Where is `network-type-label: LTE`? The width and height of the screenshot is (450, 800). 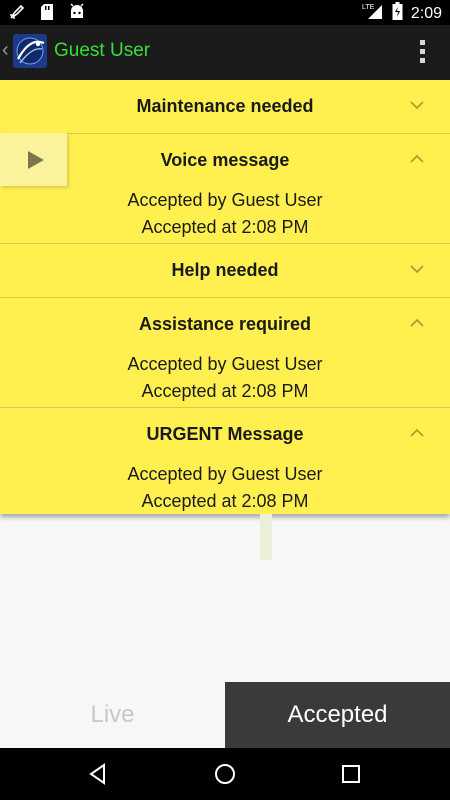
network-type-label: LTE is located at coordinates (368, 7).